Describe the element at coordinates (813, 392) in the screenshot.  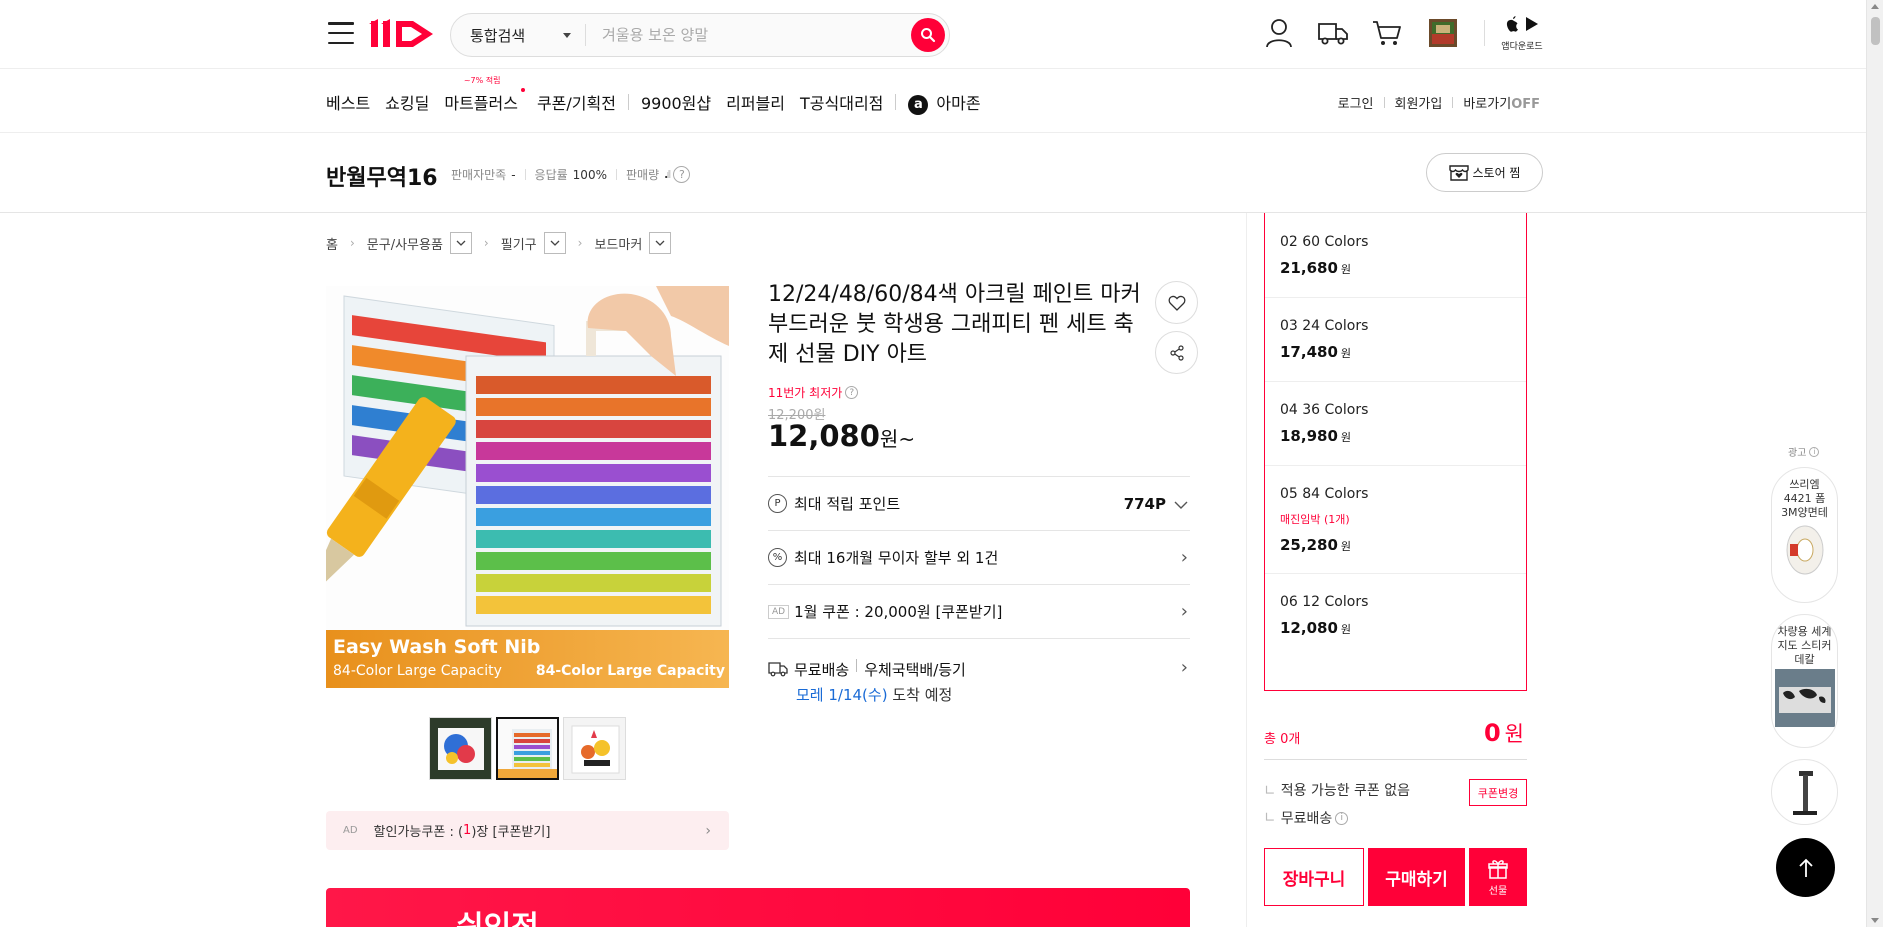
I see `lowest-price-label: 11번가 최저가 ?` at that location.